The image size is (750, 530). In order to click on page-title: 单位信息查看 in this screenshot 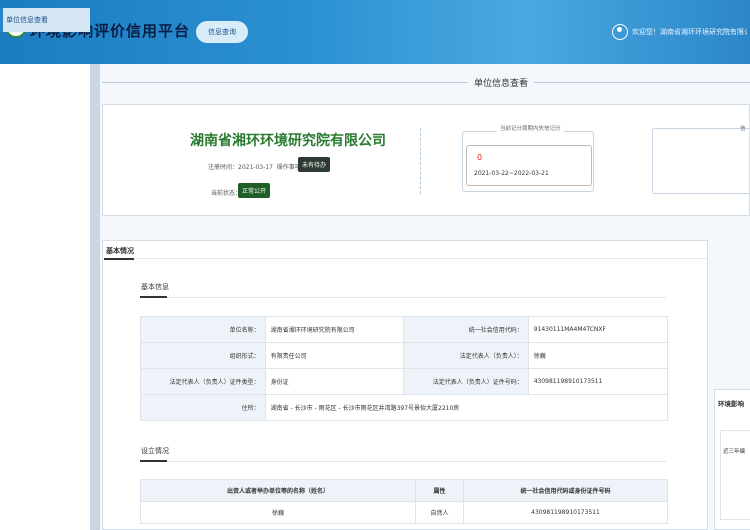, I will do `click(501, 82)`.